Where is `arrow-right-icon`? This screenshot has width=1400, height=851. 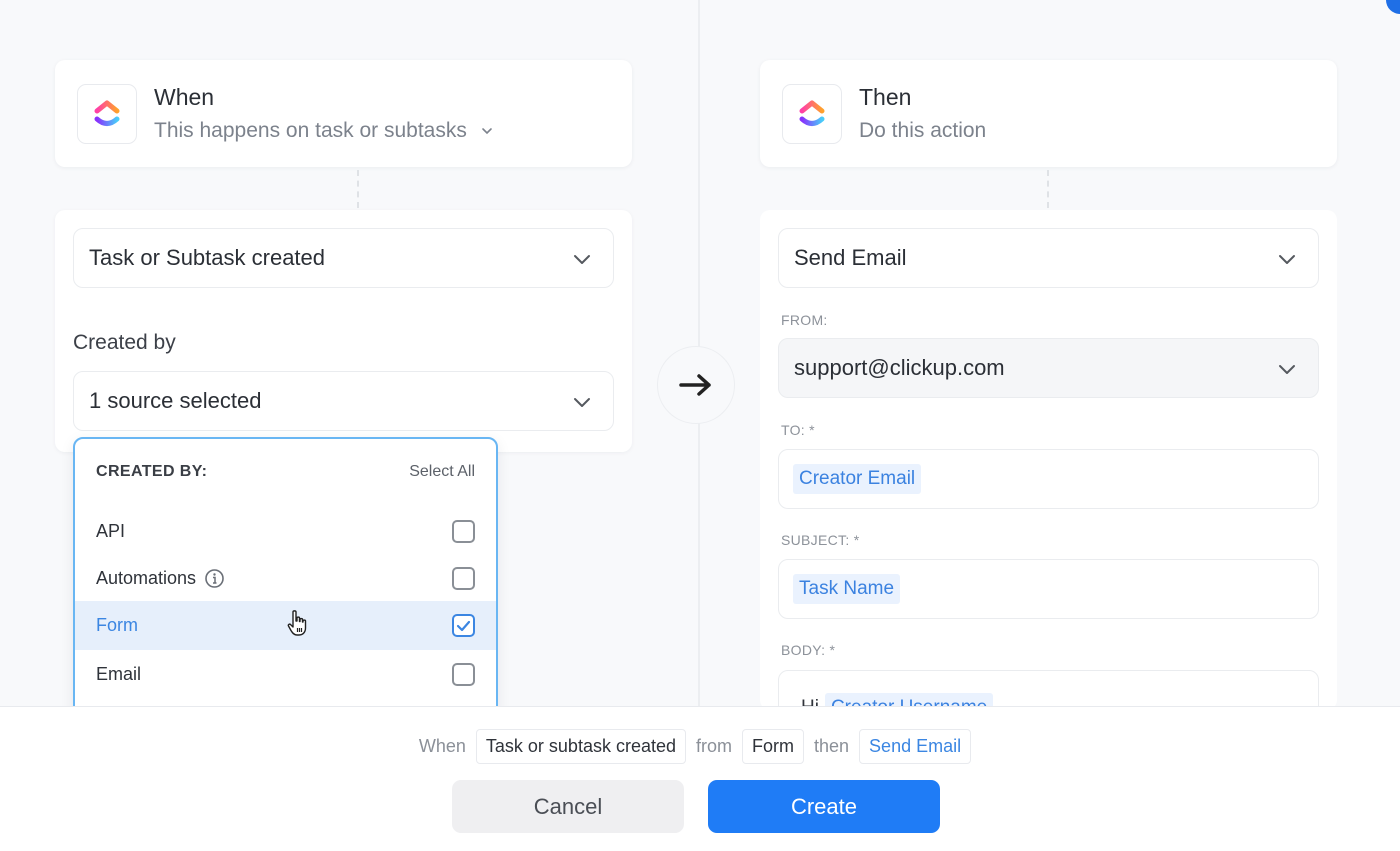 arrow-right-icon is located at coordinates (695, 385).